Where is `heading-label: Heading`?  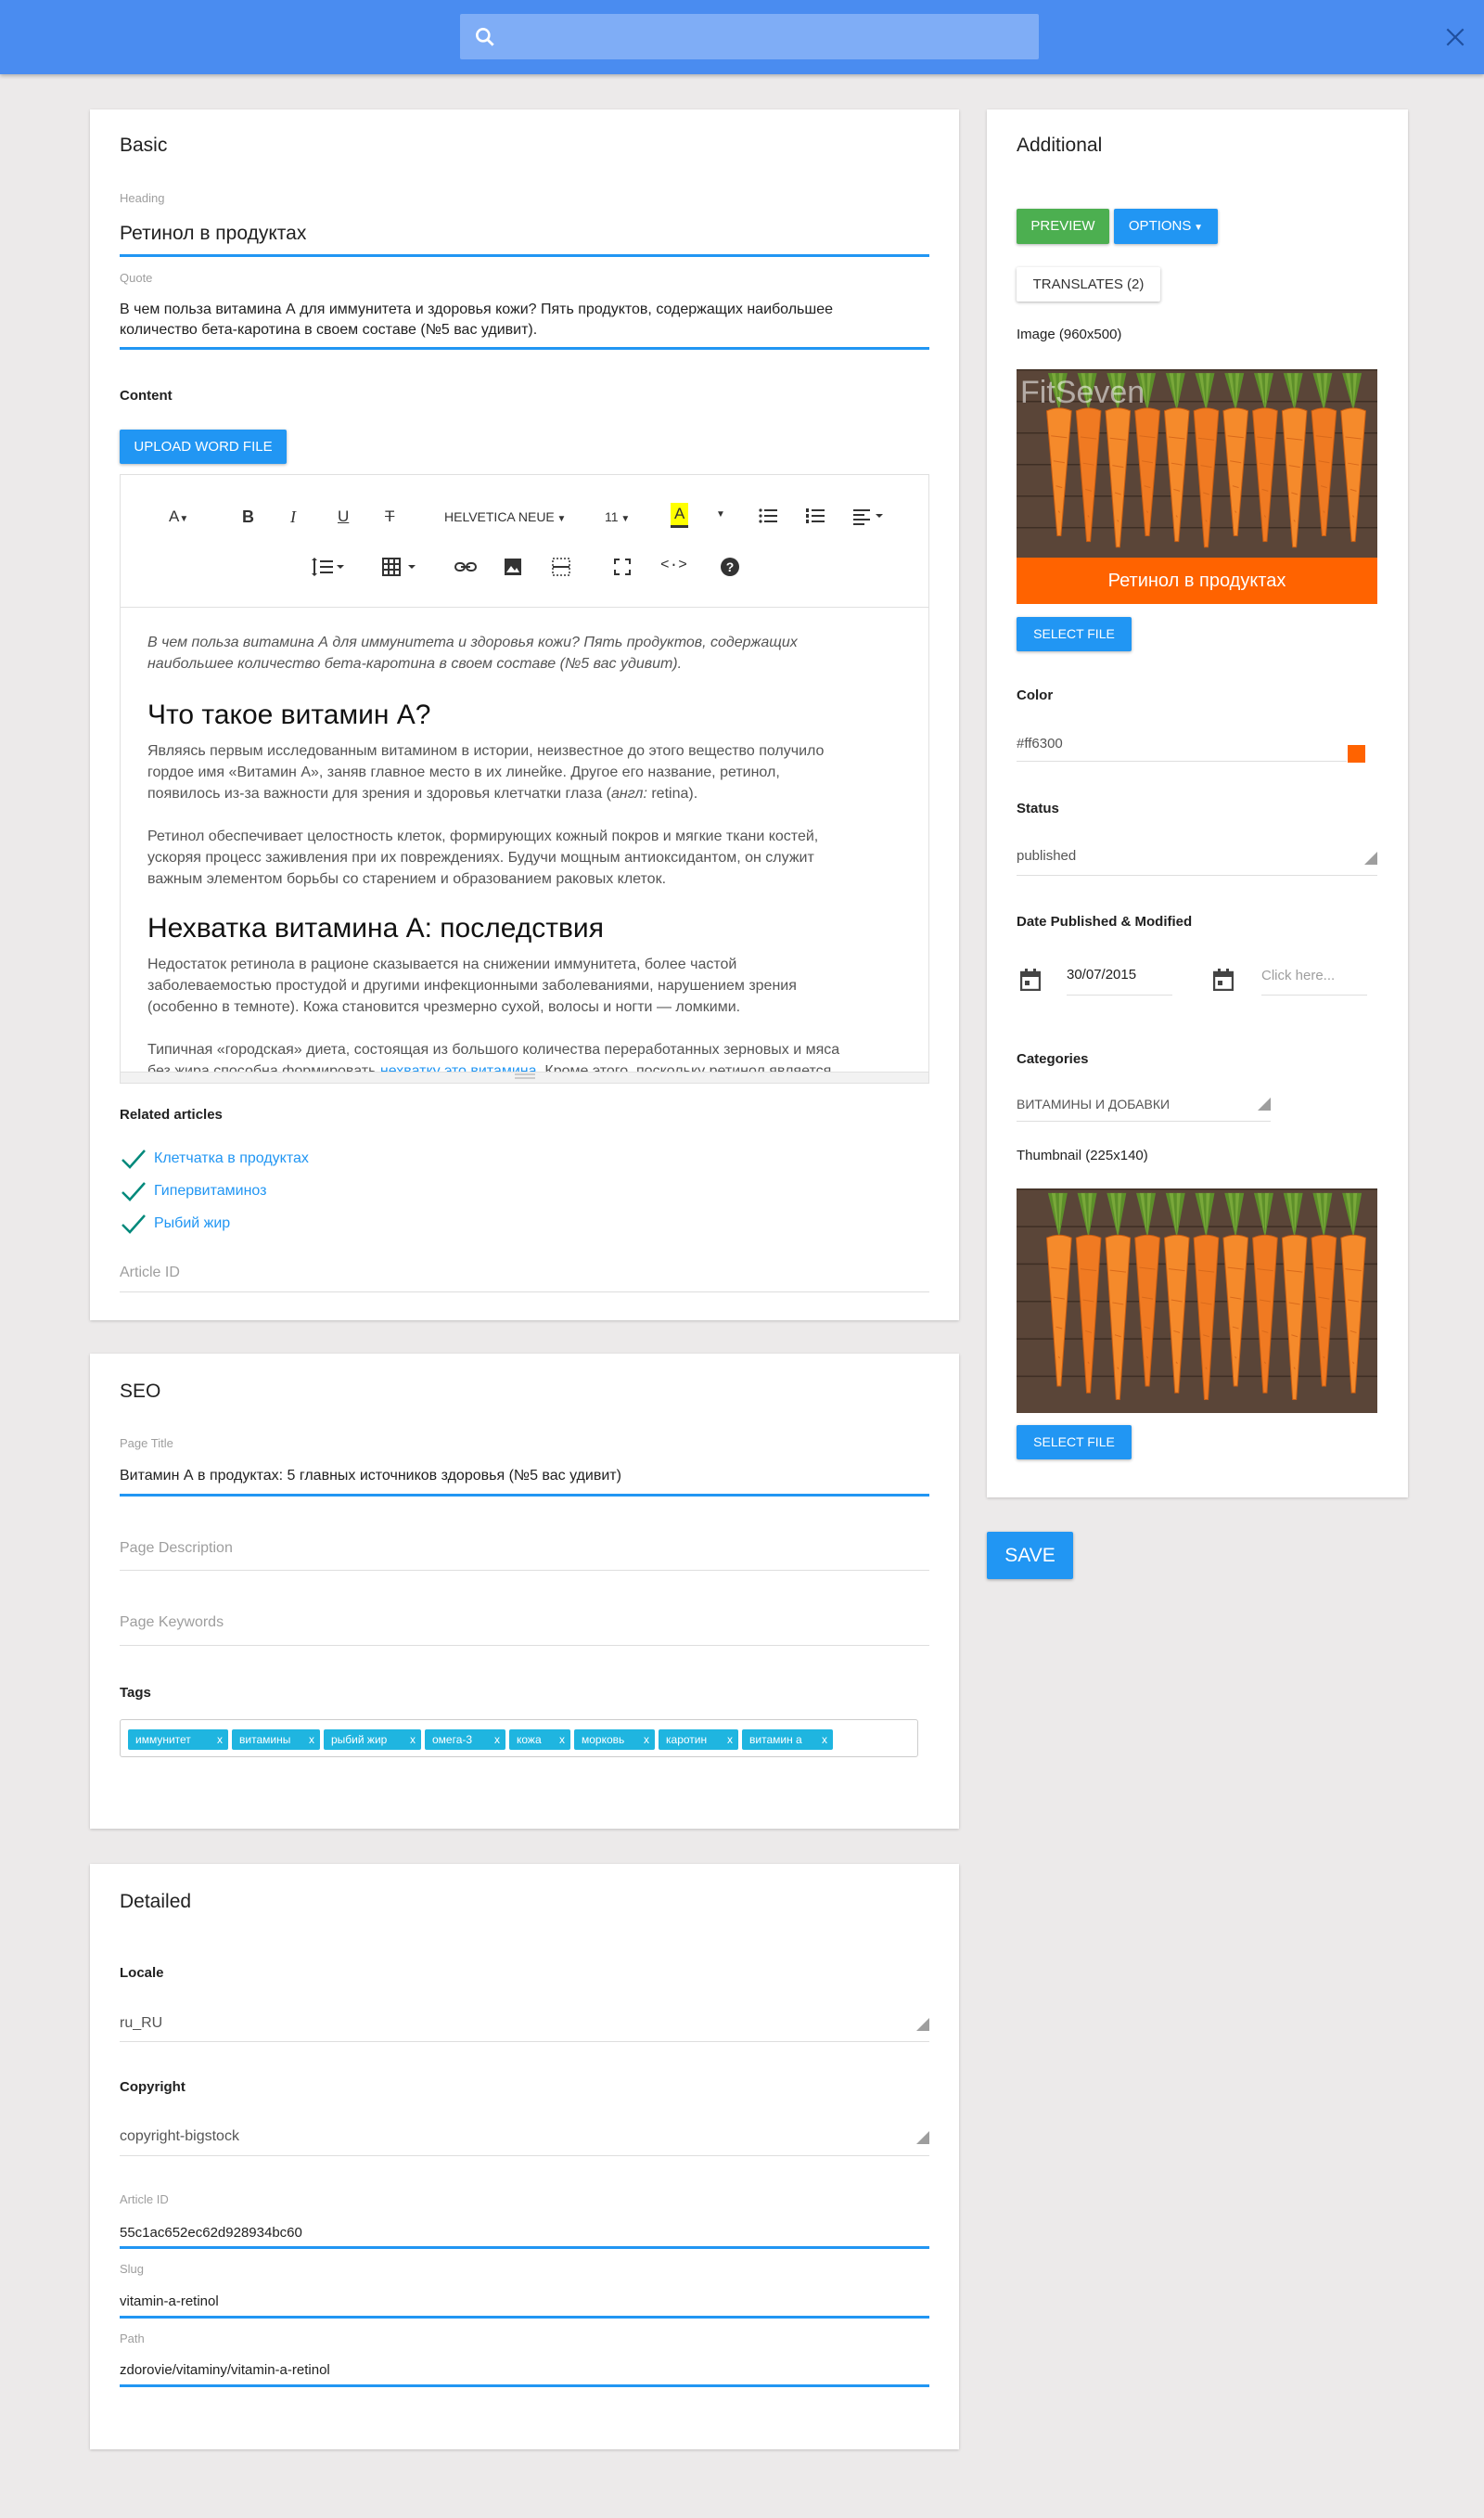
heading-label: Heading is located at coordinates (142, 198).